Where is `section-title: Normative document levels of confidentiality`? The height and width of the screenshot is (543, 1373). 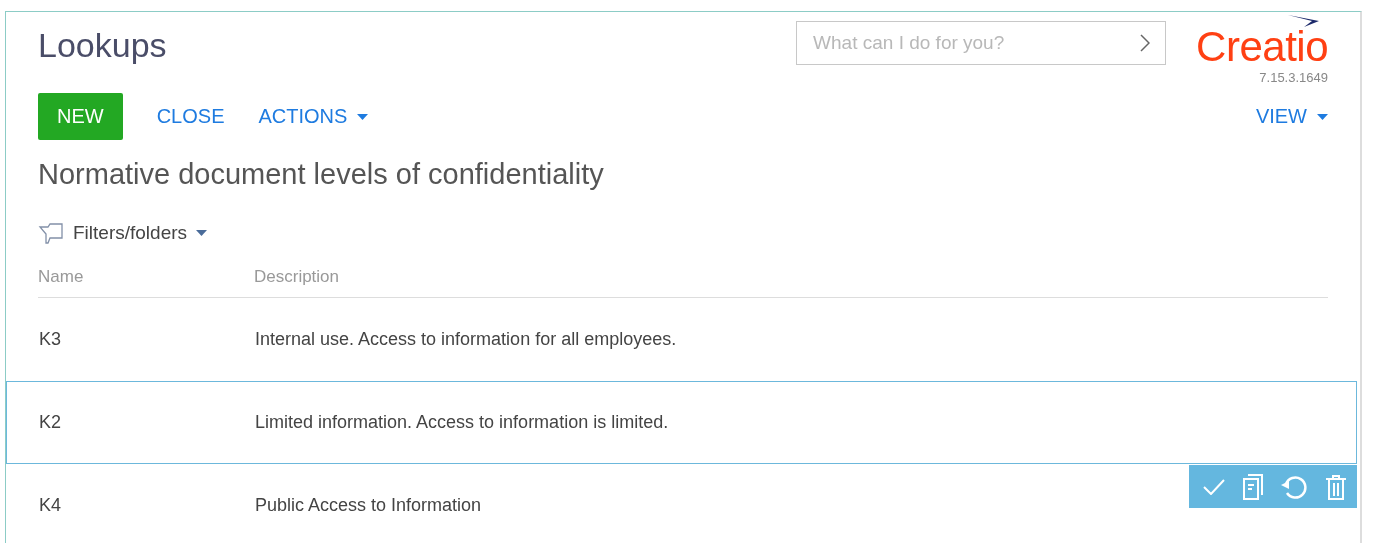
section-title: Normative document levels of confidentiality is located at coordinates (321, 174).